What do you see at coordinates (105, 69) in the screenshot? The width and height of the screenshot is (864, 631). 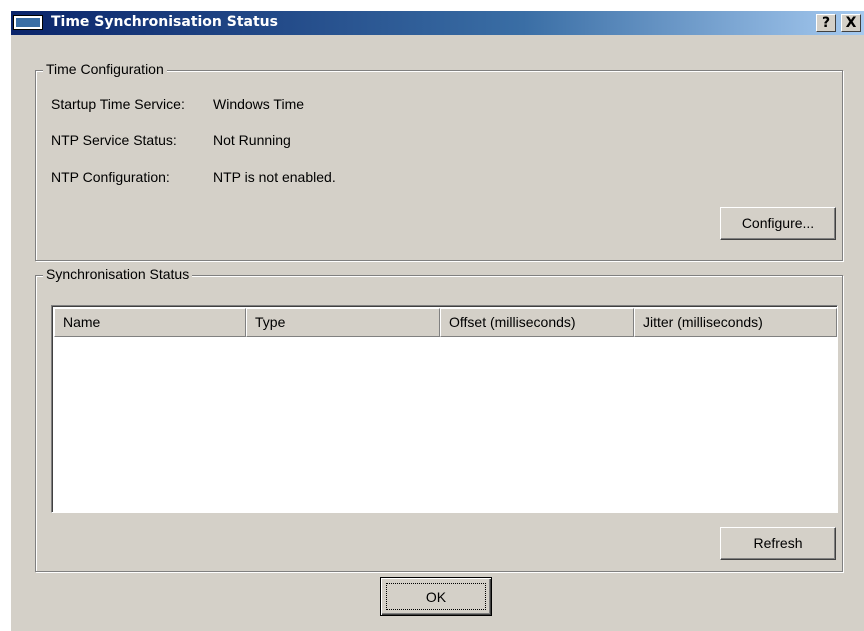 I see `time-configuration-legend: Time Configuration` at bounding box center [105, 69].